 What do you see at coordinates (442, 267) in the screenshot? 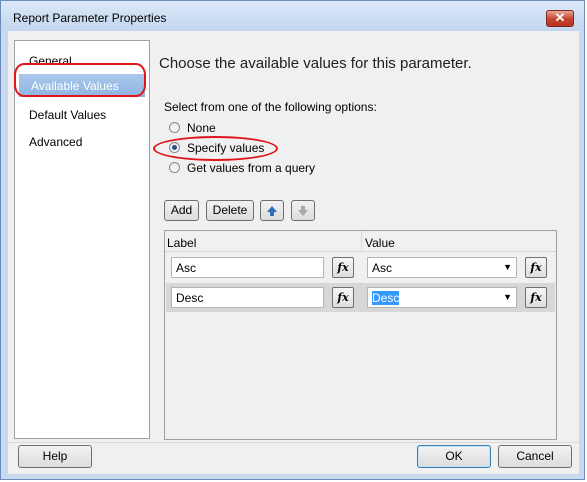
I see `value-combobox: Asc ▼` at bounding box center [442, 267].